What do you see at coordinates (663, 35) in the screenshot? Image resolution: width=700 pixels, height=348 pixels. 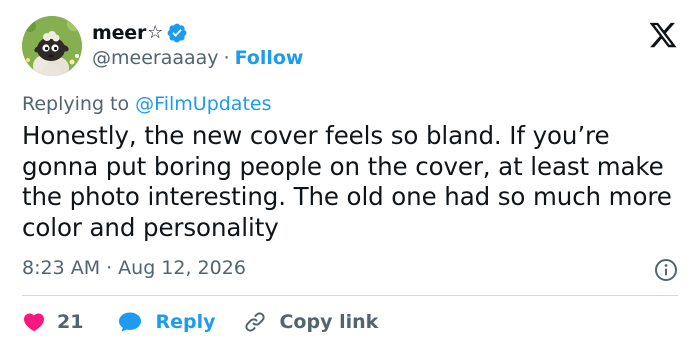 I see `x-logo-icon` at bounding box center [663, 35].